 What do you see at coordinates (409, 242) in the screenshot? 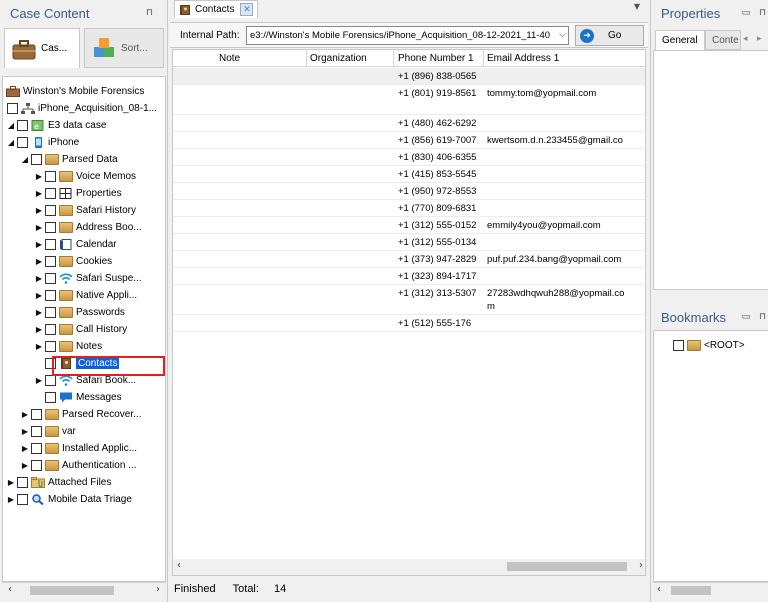
I see `table-row: +1 (312) 555-0134` at bounding box center [409, 242].